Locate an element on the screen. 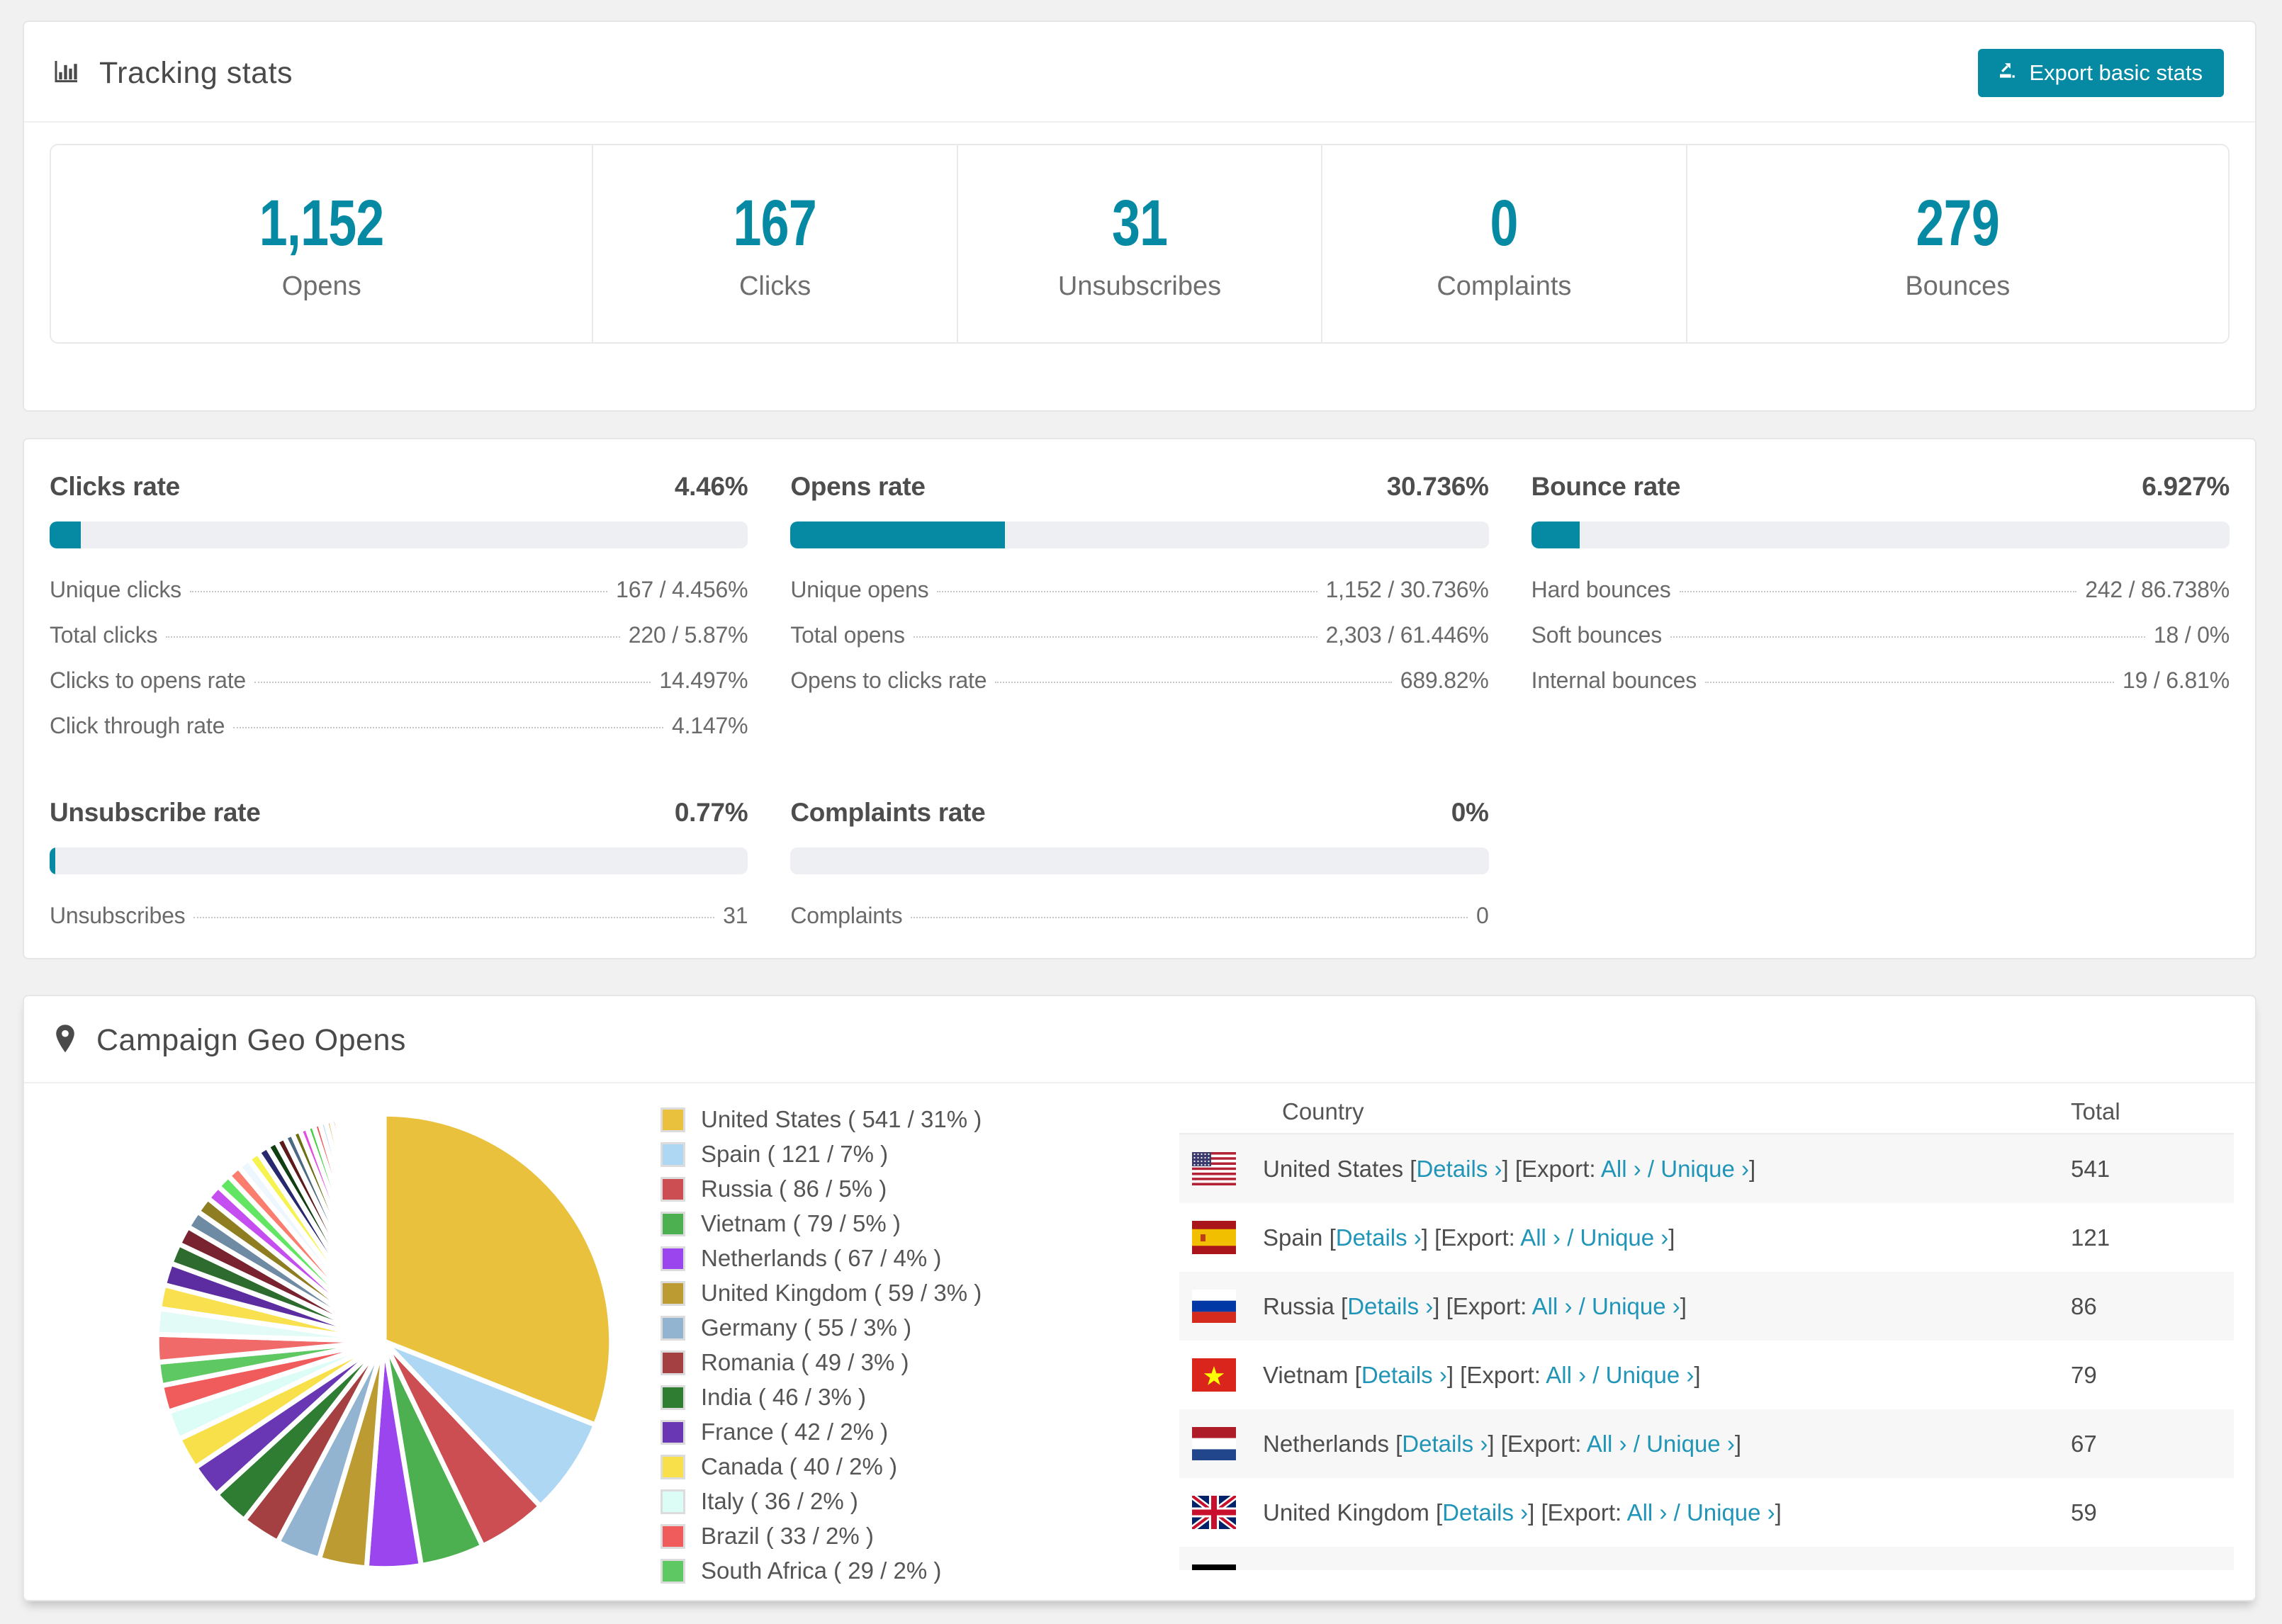  country-name: United Kingdom [ is located at coordinates (1353, 1513).